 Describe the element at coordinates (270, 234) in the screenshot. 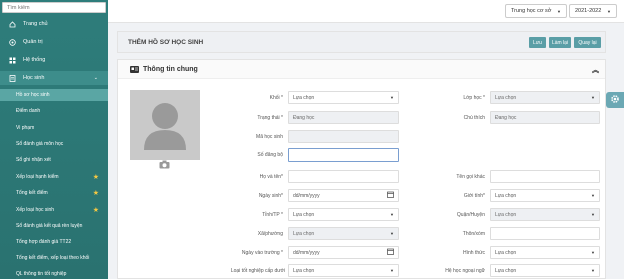

I see `ward-label: Xã/phường` at that location.